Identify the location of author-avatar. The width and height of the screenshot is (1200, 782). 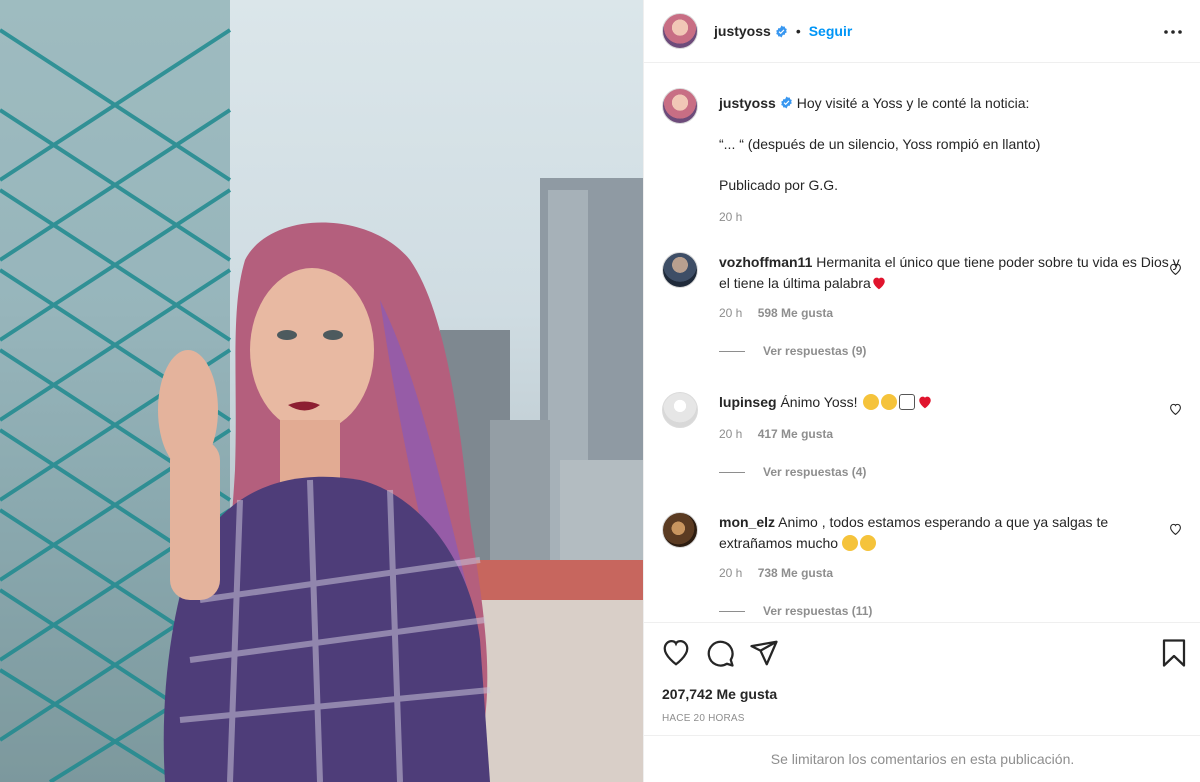
(680, 31).